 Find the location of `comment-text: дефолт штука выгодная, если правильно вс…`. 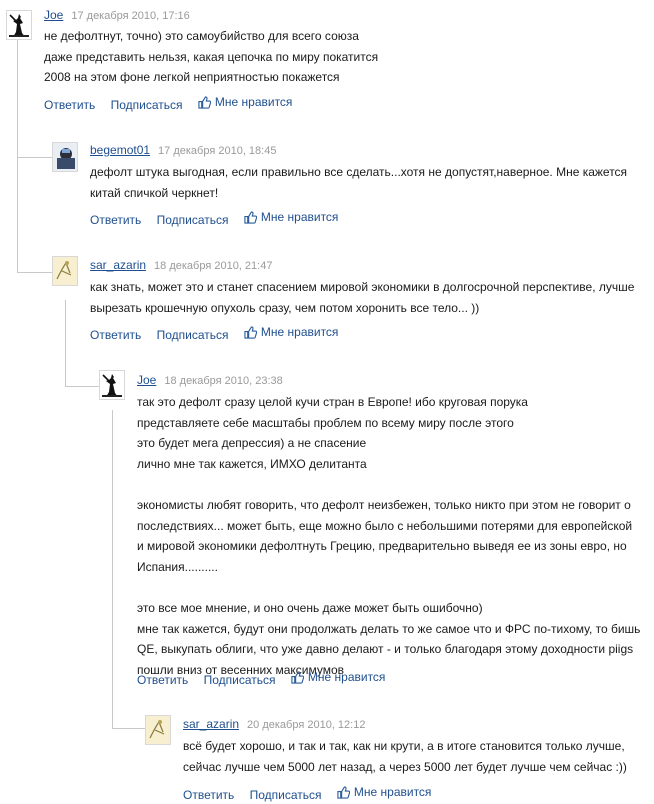

comment-text: дефолт штука выгодная, если правильно вс… is located at coordinates (370, 182).